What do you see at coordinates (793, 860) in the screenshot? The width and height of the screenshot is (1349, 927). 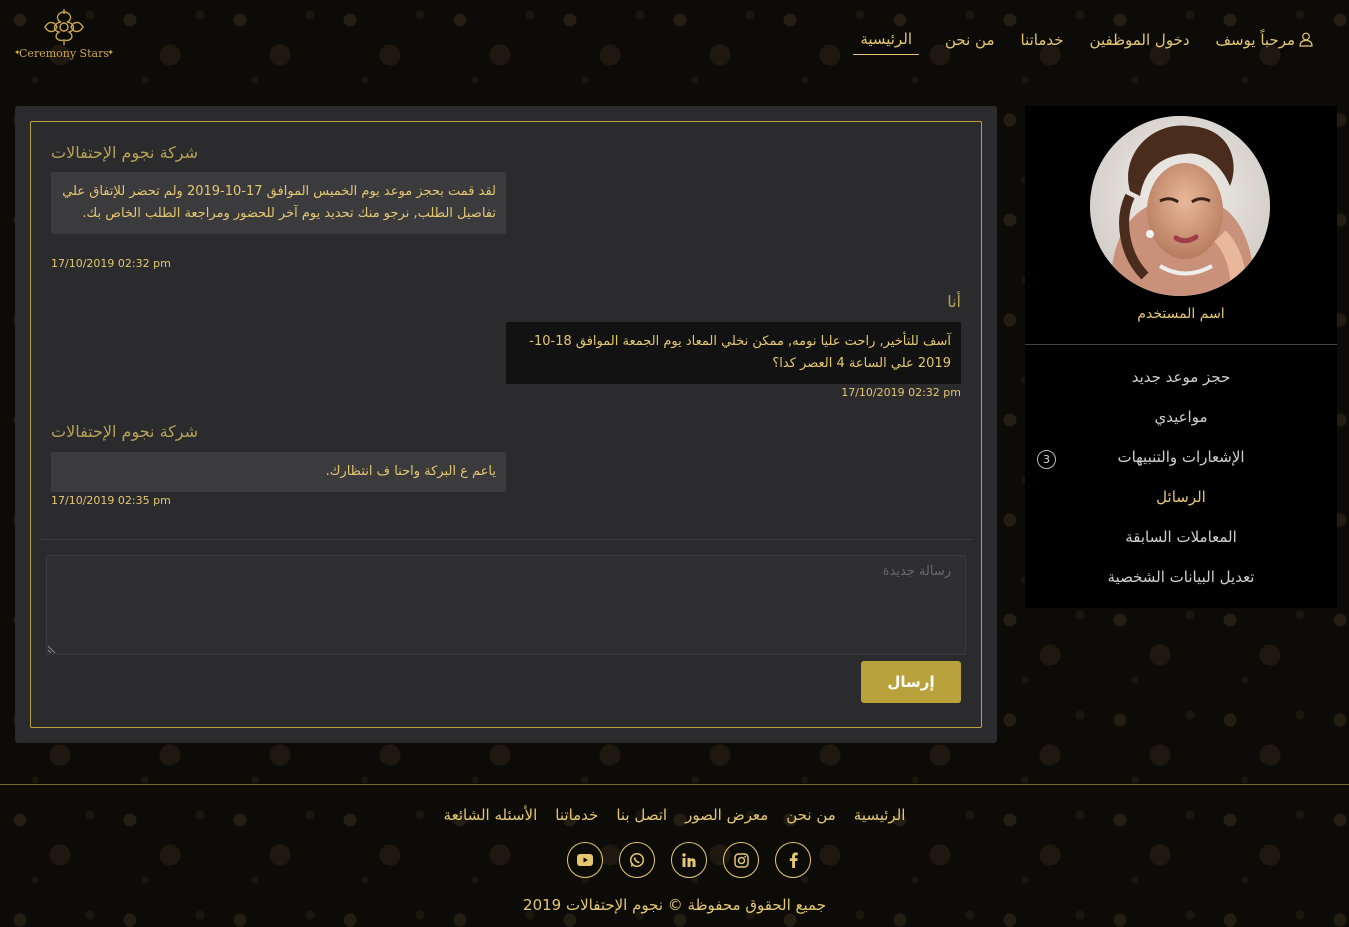 I see `facebook-icon` at bounding box center [793, 860].